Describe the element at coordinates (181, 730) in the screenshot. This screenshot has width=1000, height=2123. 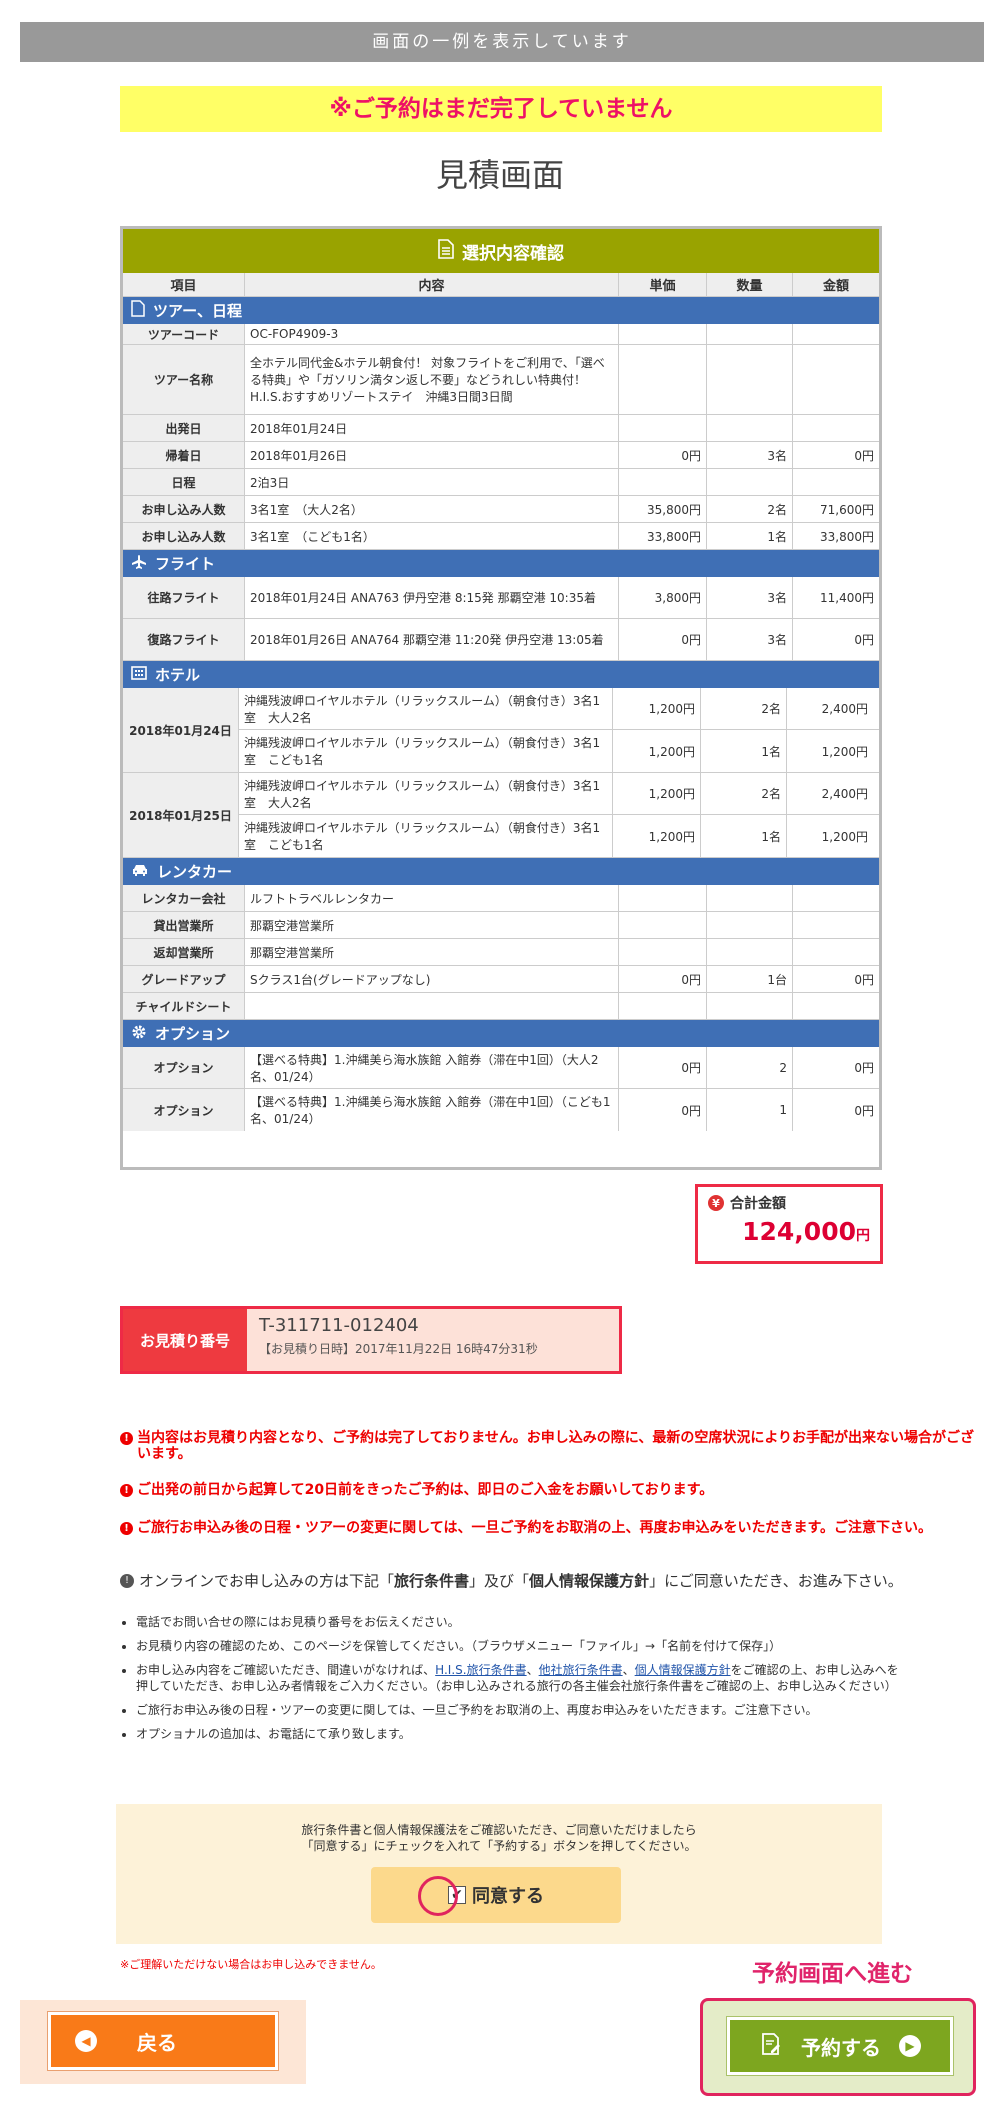
I see `hotel-date: 2018年01月24日` at that location.